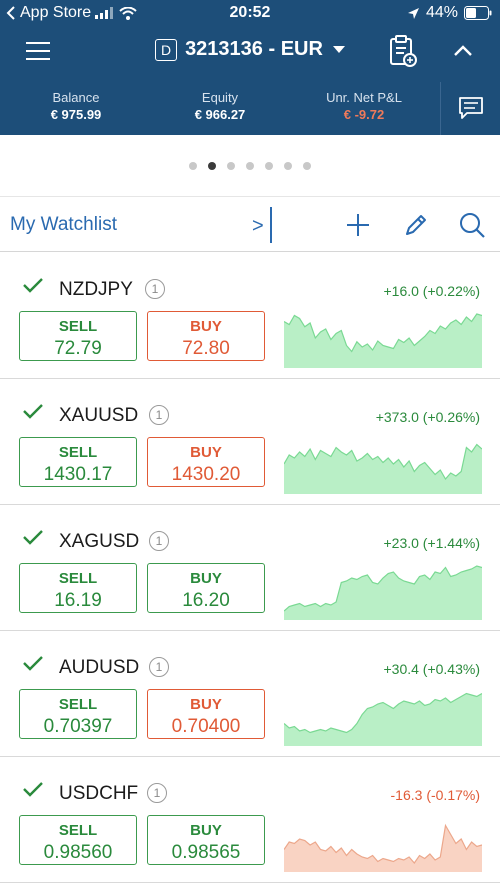  Describe the element at coordinates (206, 726) in the screenshot. I see `buy-price: 0.70400` at that location.